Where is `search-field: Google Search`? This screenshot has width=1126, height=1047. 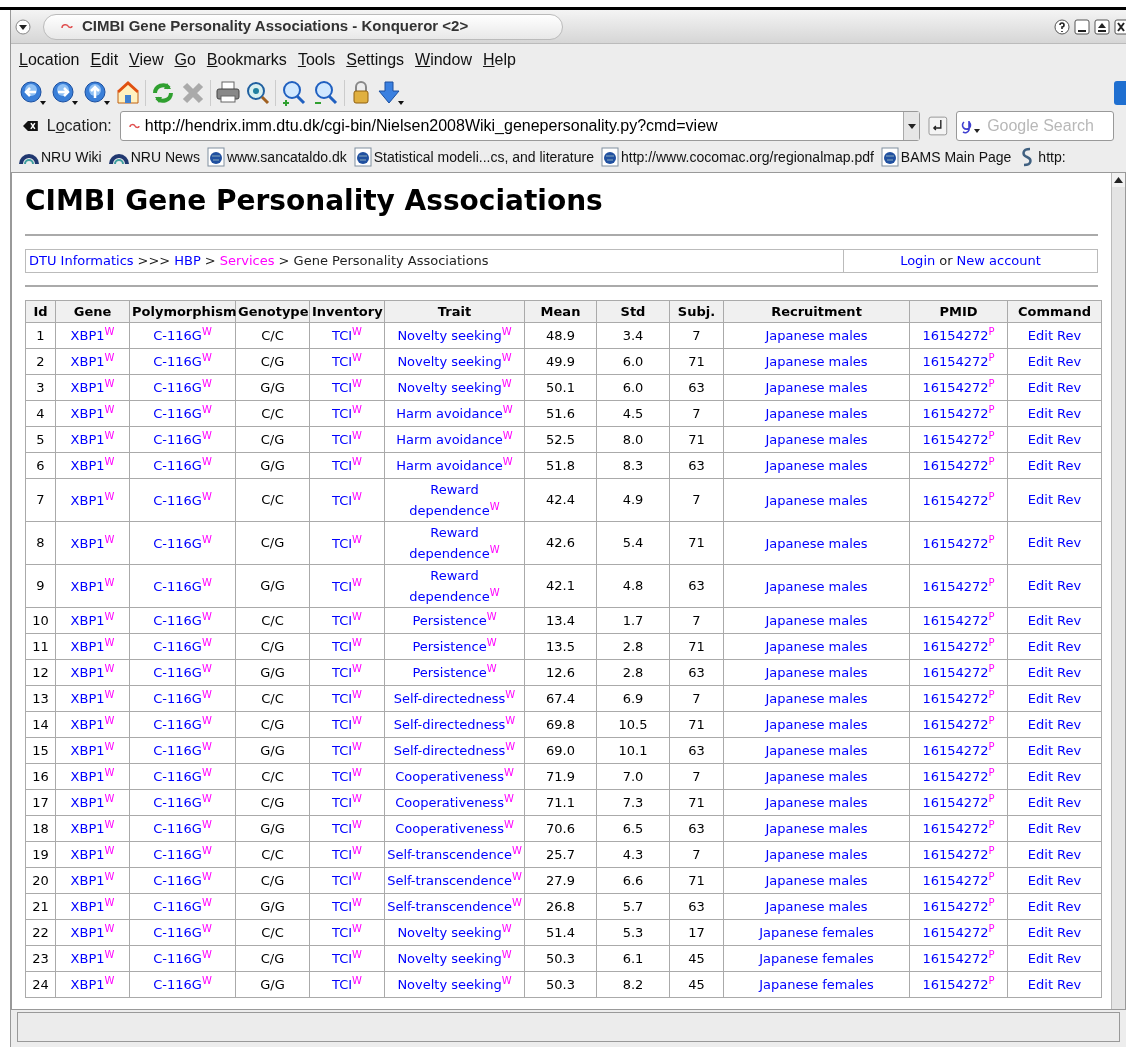
search-field: Google Search is located at coordinates (1035, 126).